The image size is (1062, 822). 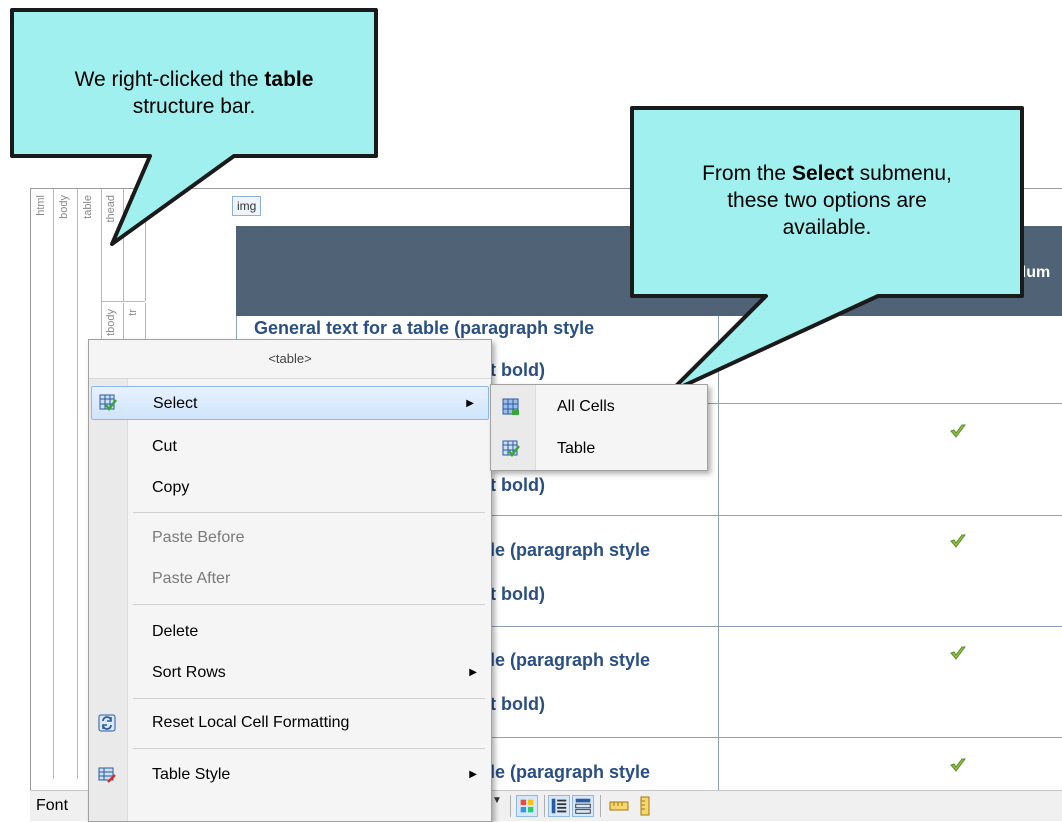 What do you see at coordinates (290, 632) in the screenshot?
I see `menu-item-delete: Delete` at bounding box center [290, 632].